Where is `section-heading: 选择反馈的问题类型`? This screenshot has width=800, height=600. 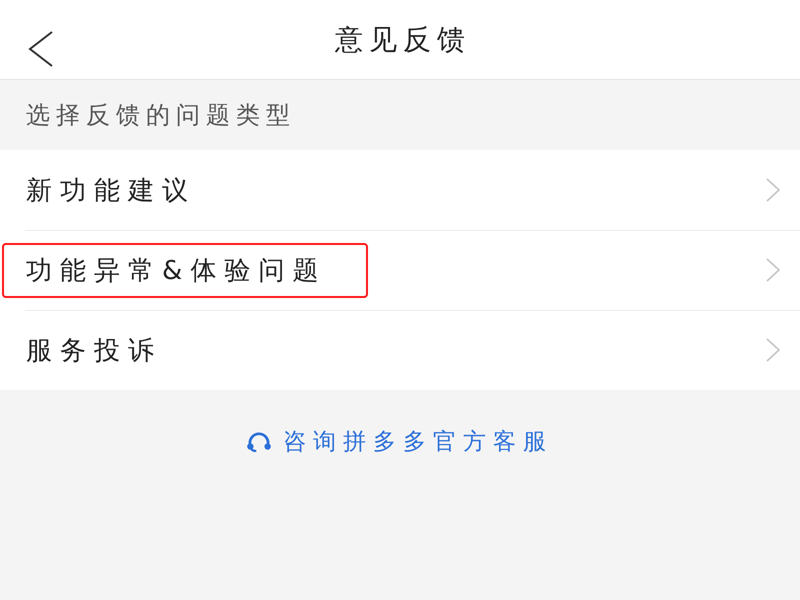
section-heading: 选择反馈的问题类型 is located at coordinates (161, 115).